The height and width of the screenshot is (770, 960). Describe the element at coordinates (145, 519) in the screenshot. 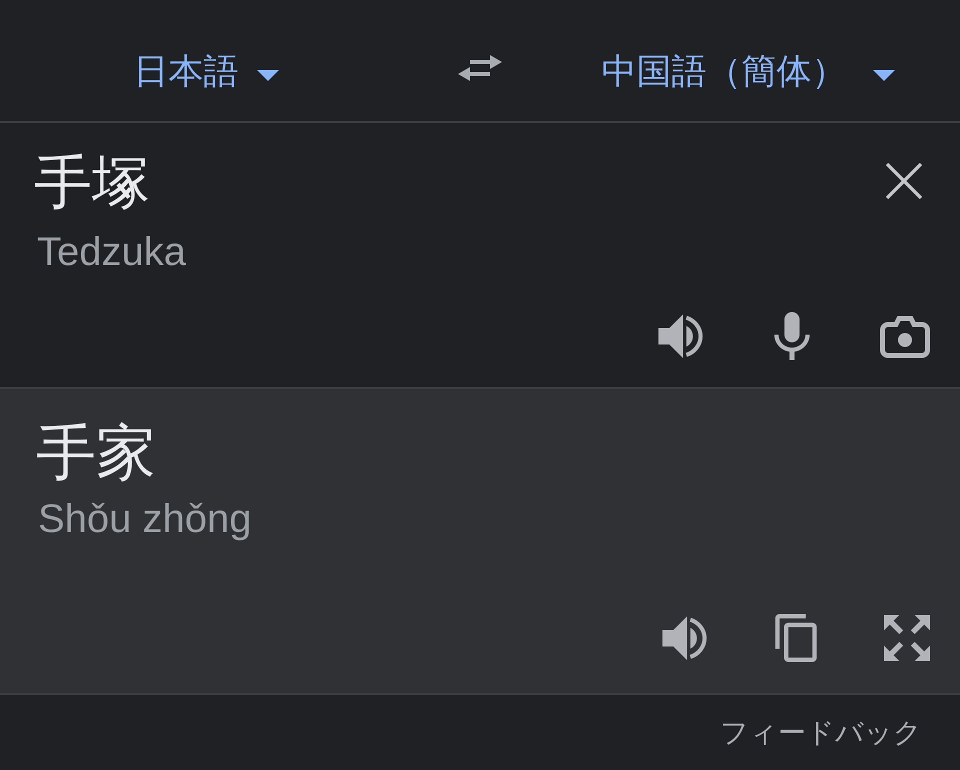

I see `translated-romanization: Shǒu zhǒng` at that location.